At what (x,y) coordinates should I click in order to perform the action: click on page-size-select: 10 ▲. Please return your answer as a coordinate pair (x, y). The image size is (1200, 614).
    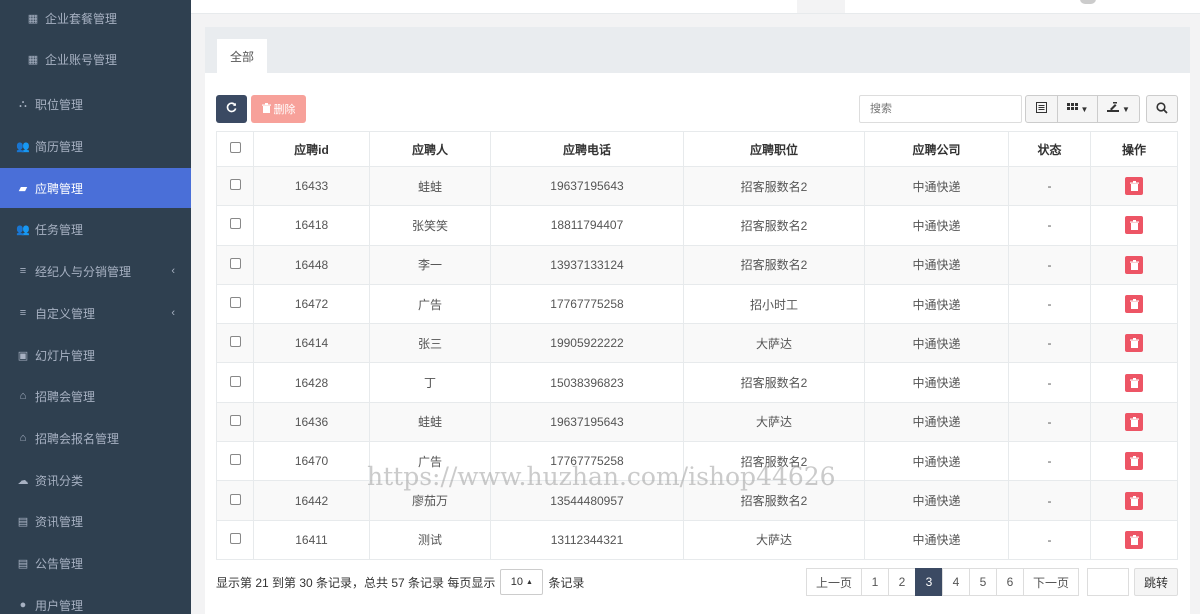
    Looking at the image, I should click on (522, 582).